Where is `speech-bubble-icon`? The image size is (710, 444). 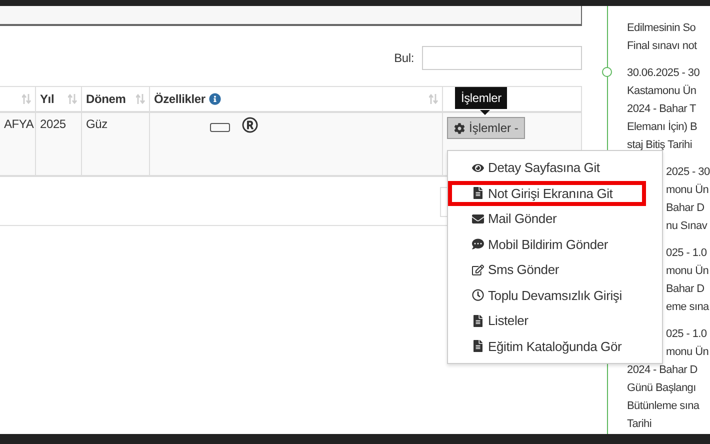
speech-bubble-icon is located at coordinates (478, 244).